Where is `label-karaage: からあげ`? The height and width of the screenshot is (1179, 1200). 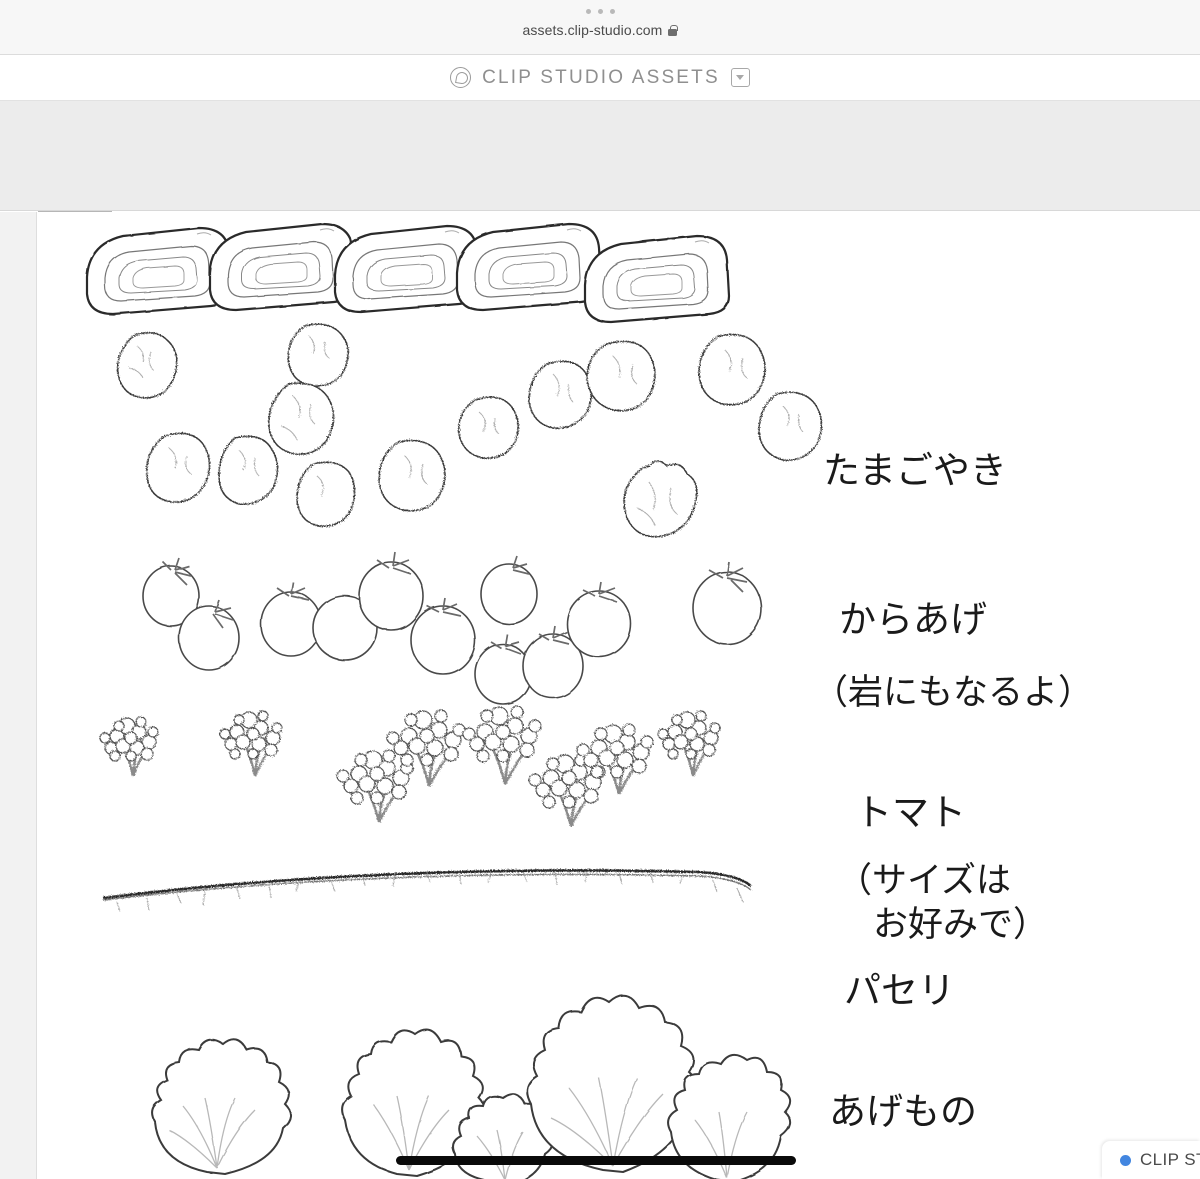 label-karaage: からあげ is located at coordinates (913, 619).